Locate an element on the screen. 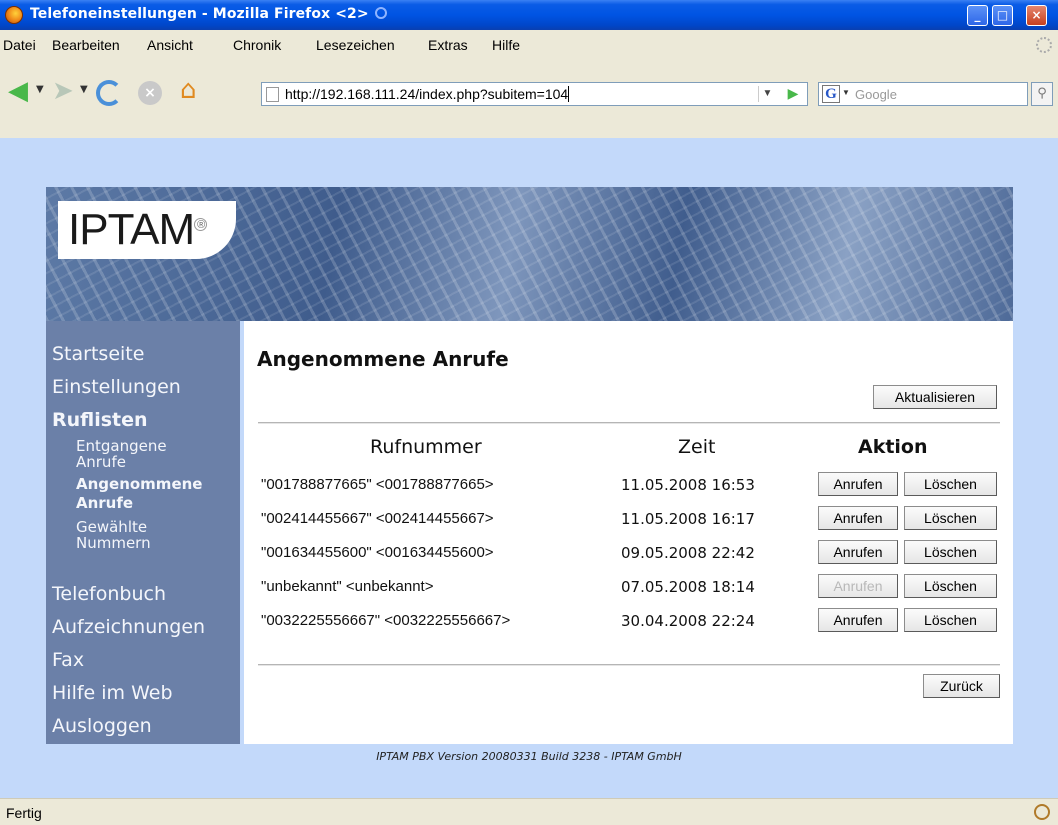 Image resolution: width=1058 pixels, height=825 pixels. status-text: Fertig is located at coordinates (24, 813).